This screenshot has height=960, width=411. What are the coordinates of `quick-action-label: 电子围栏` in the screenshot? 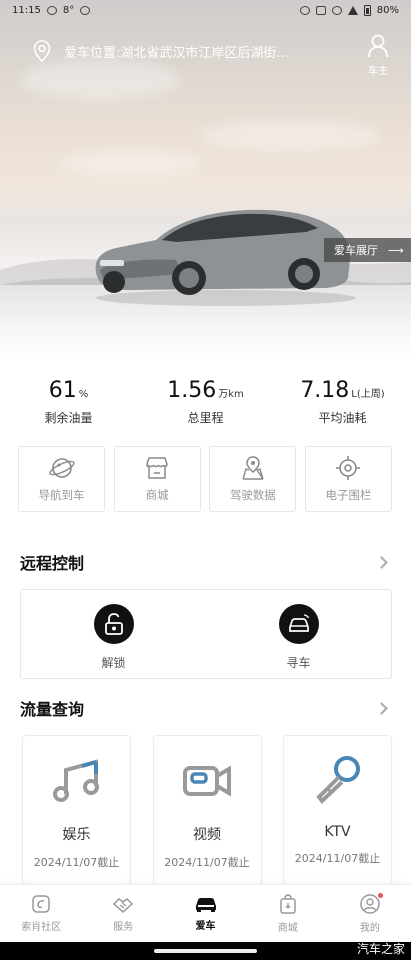 It's located at (348, 495).